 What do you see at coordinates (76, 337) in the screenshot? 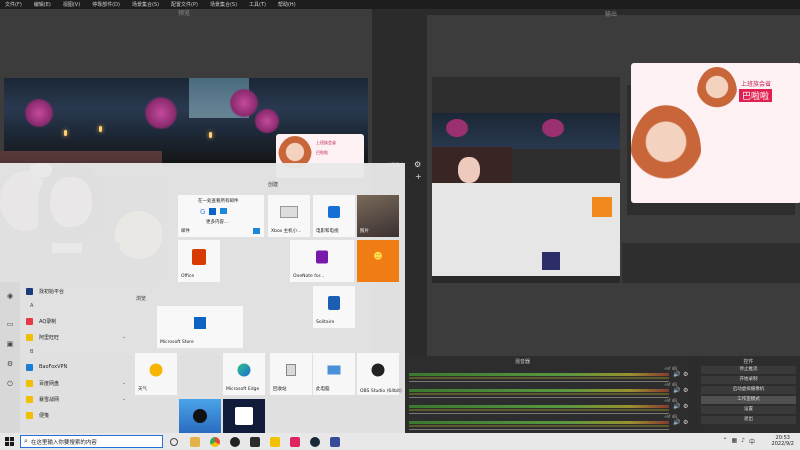
I see `app-list-folder: 阿里旺旺 ⌄` at bounding box center [76, 337].